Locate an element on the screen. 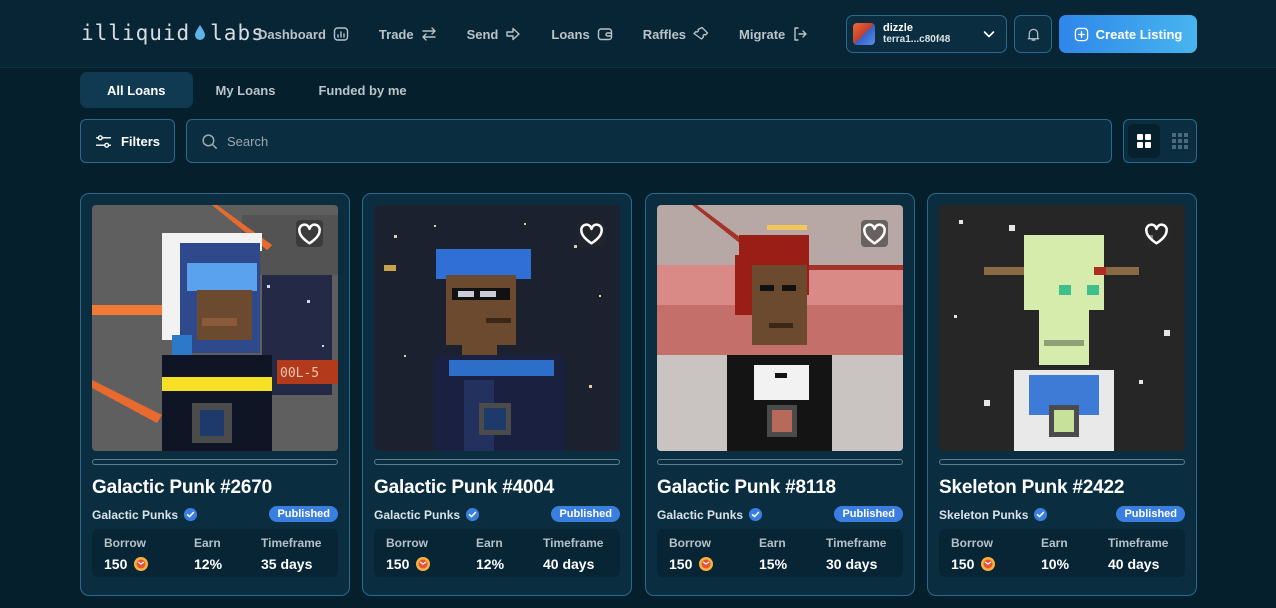  swap-icon is located at coordinates (428, 34).